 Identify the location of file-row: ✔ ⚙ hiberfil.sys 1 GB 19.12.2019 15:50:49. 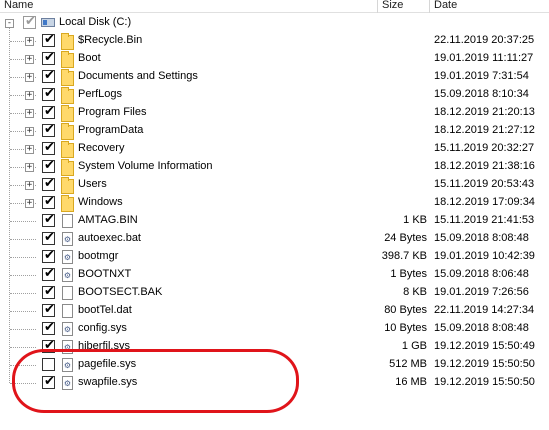
(274, 347).